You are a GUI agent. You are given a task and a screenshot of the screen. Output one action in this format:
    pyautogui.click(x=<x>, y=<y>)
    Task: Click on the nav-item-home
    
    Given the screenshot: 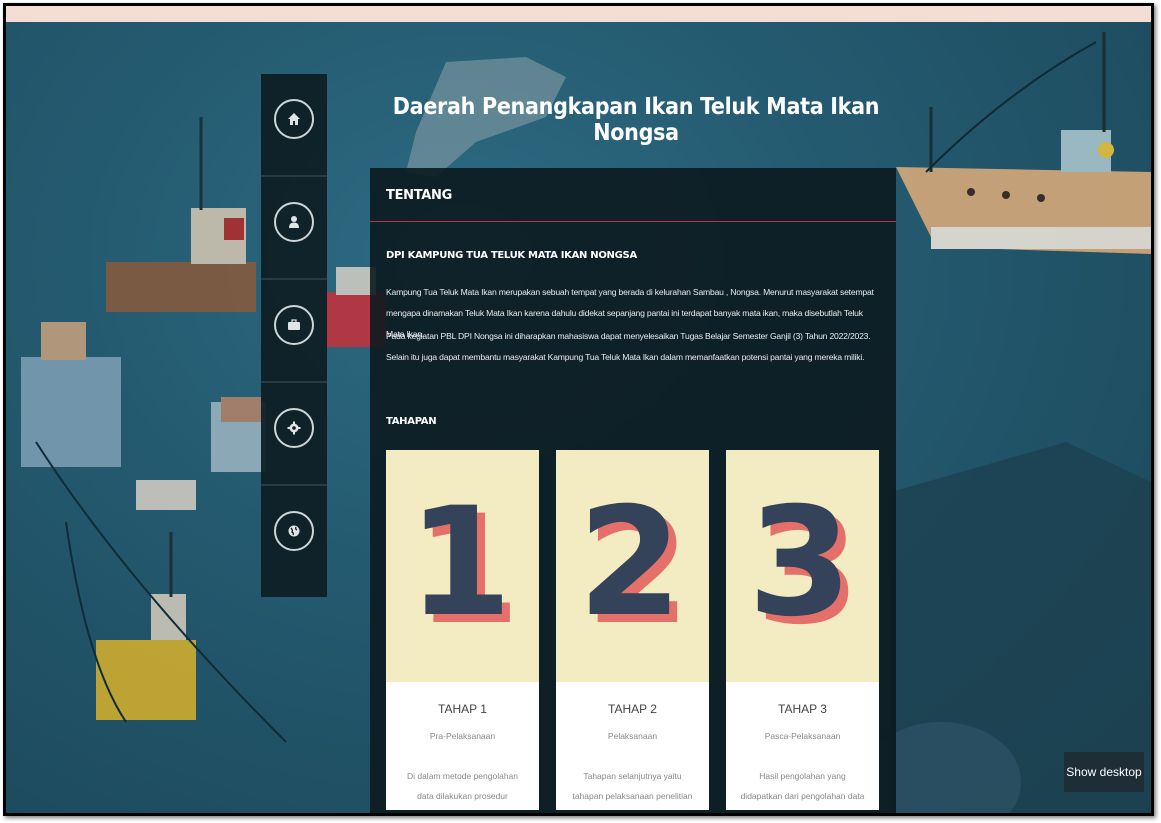 What is the action you would take?
    pyautogui.click(x=294, y=125)
    